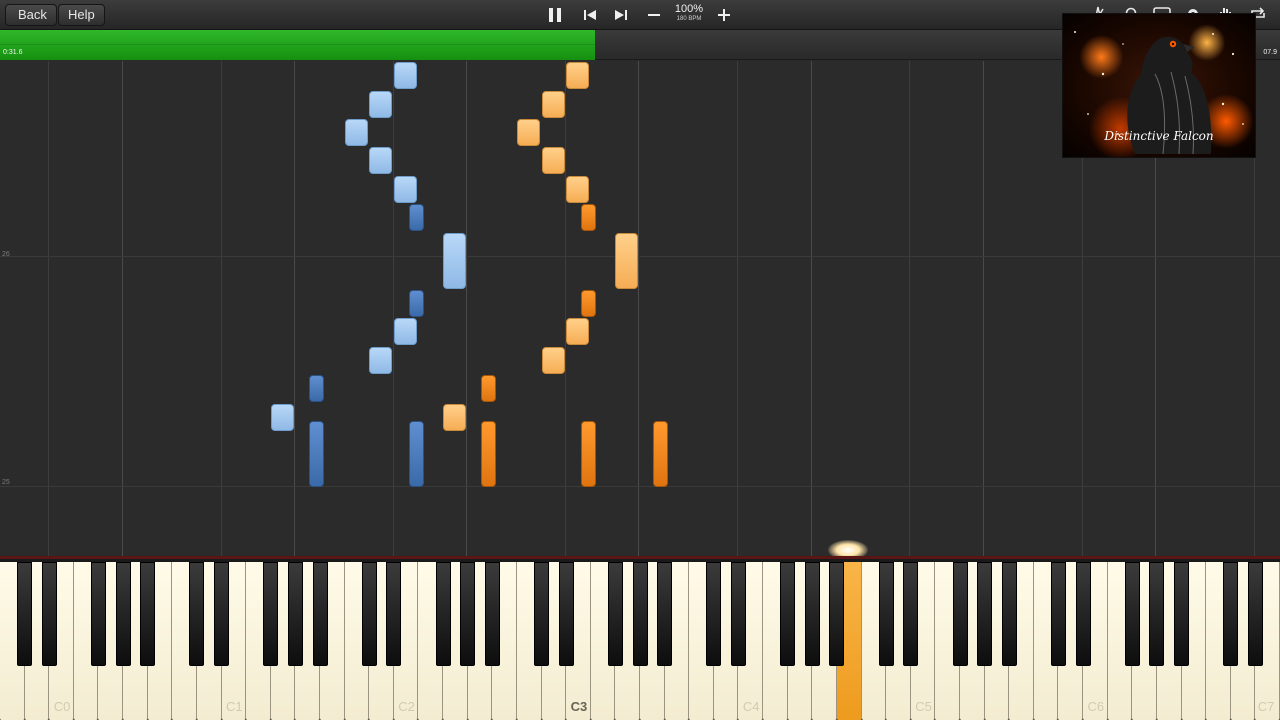 Image resolution: width=1280 pixels, height=720 pixels. What do you see at coordinates (81, 15) in the screenshot?
I see `help-button: Help` at bounding box center [81, 15].